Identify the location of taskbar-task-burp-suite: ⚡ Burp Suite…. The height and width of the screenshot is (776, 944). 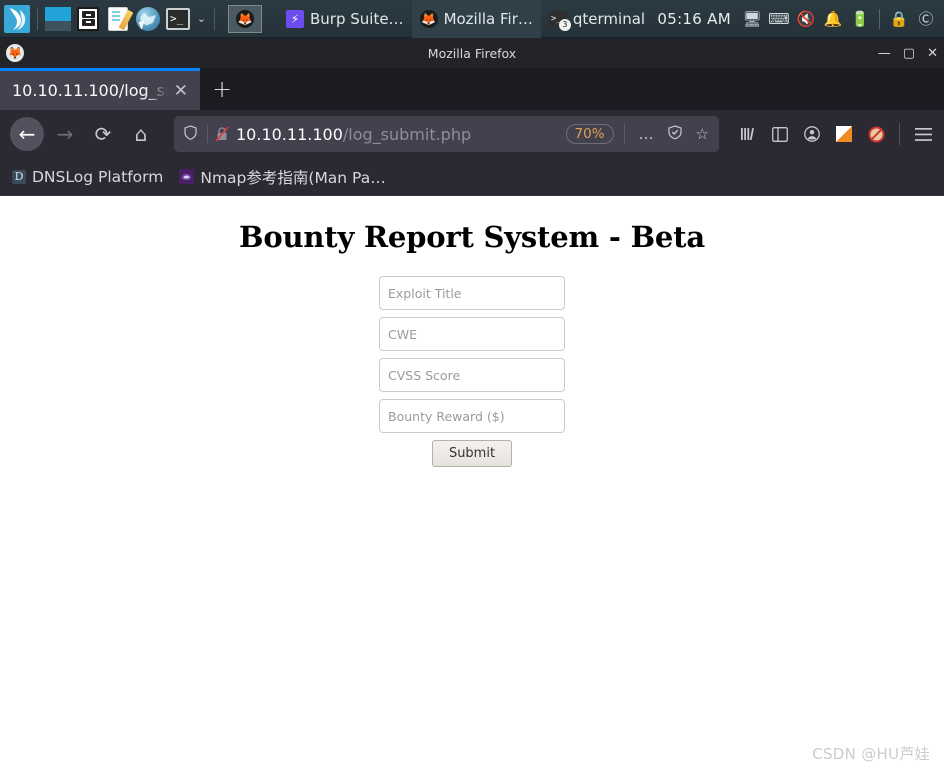
(345, 19).